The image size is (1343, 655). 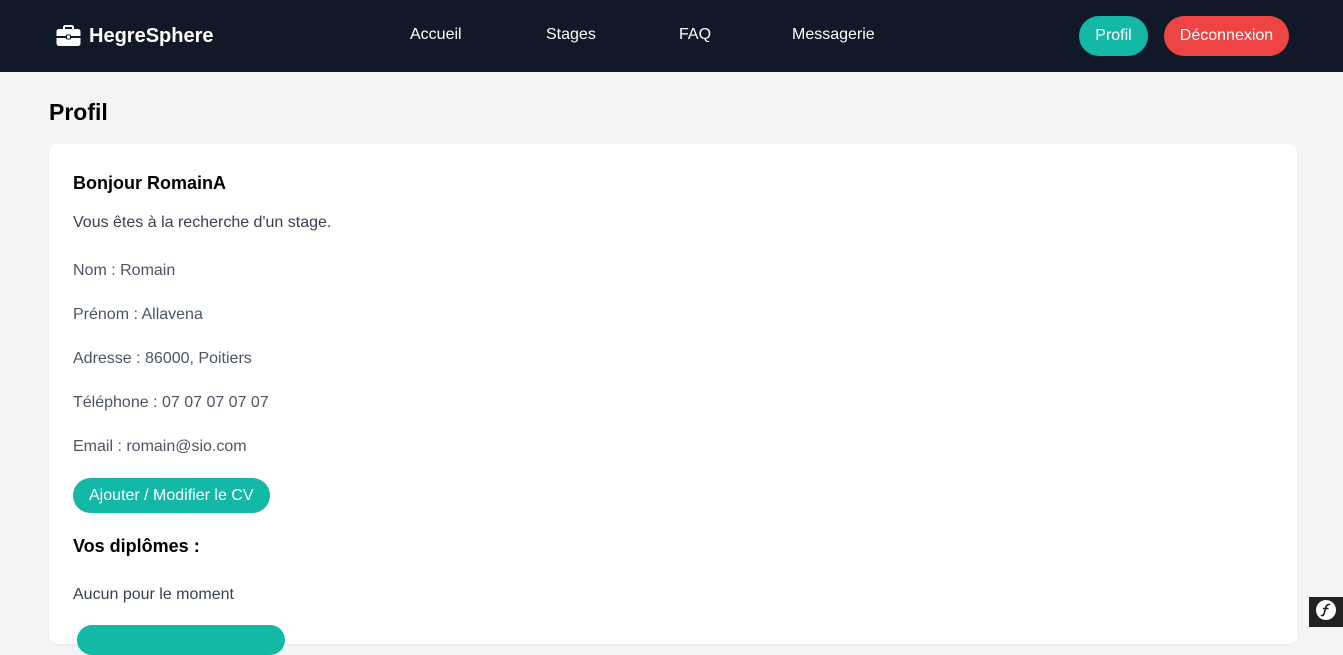 What do you see at coordinates (68, 36) in the screenshot?
I see `briefcase-icon` at bounding box center [68, 36].